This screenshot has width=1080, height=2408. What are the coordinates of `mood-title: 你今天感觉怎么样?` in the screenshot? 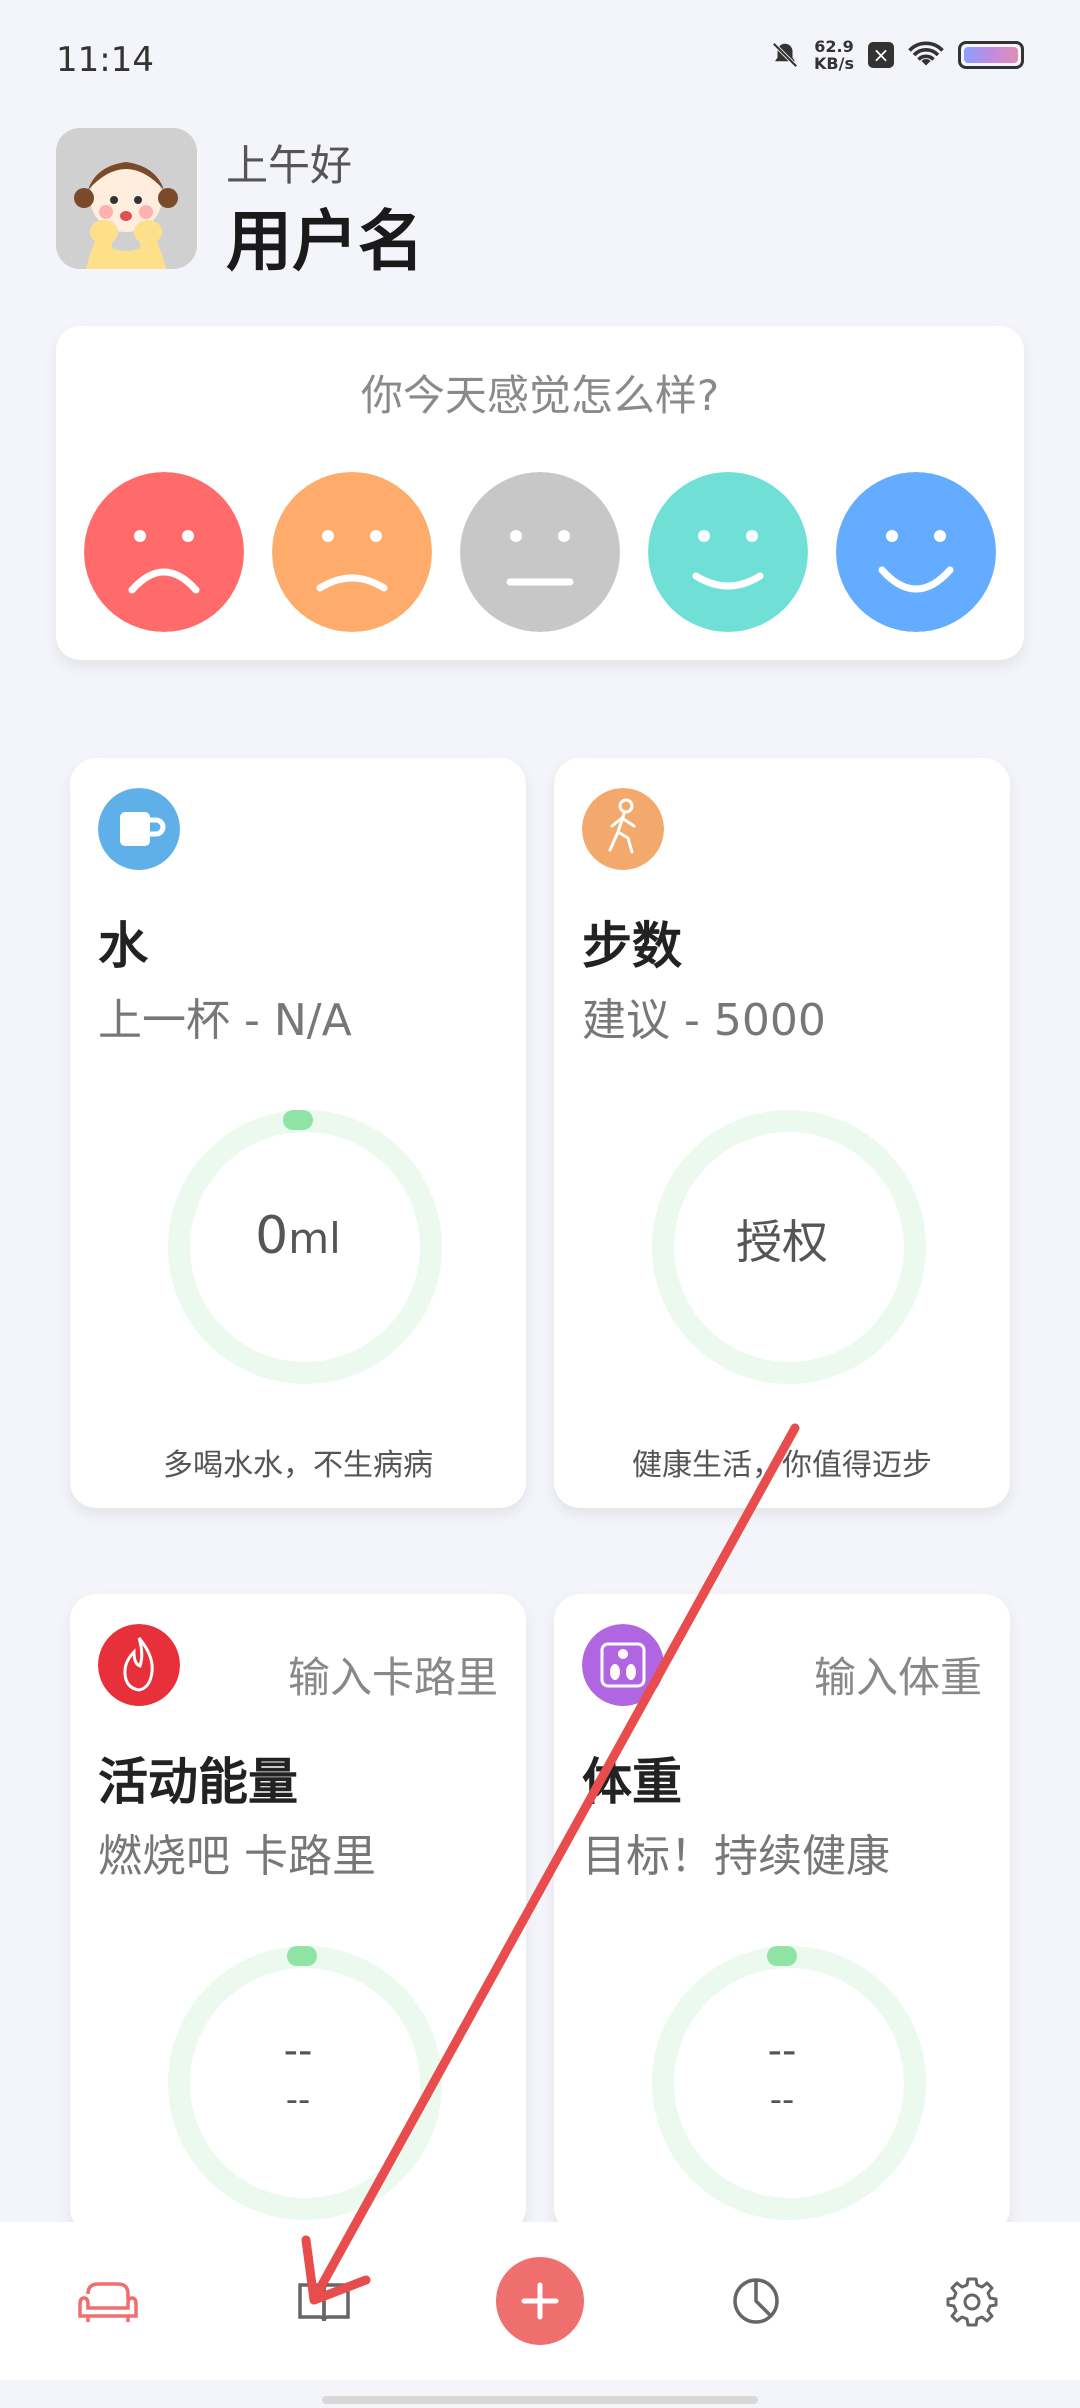 It's located at (540, 395).